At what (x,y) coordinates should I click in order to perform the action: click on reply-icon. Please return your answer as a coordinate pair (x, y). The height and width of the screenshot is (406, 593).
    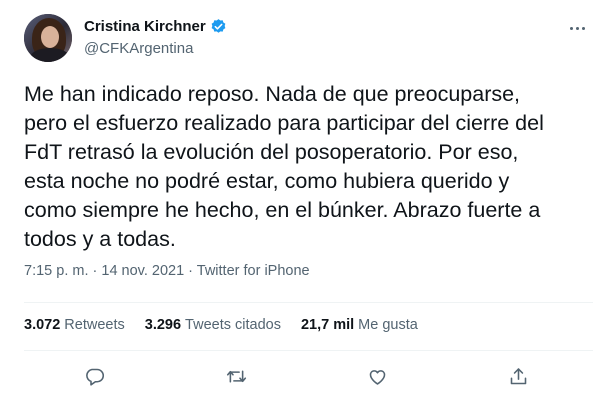
    Looking at the image, I should click on (94, 377).